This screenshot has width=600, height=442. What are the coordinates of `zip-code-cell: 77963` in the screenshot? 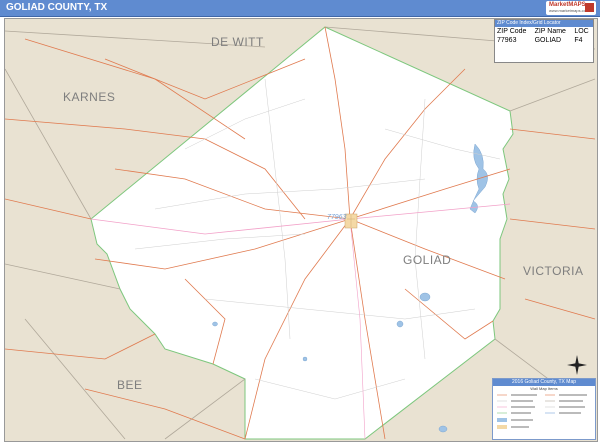 It's located at (507, 40).